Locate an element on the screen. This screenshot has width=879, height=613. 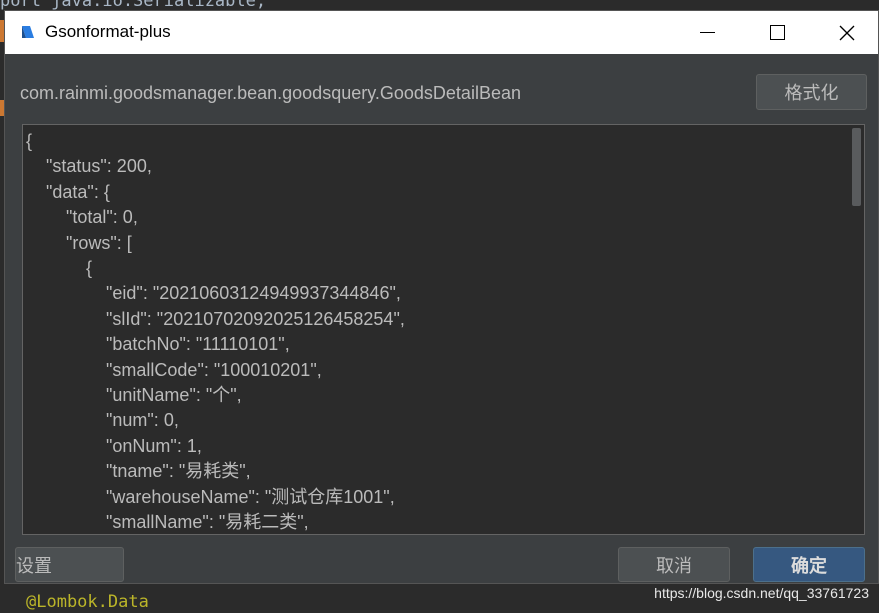
title-bar: Gsonformat-plus is located at coordinates (441, 32).